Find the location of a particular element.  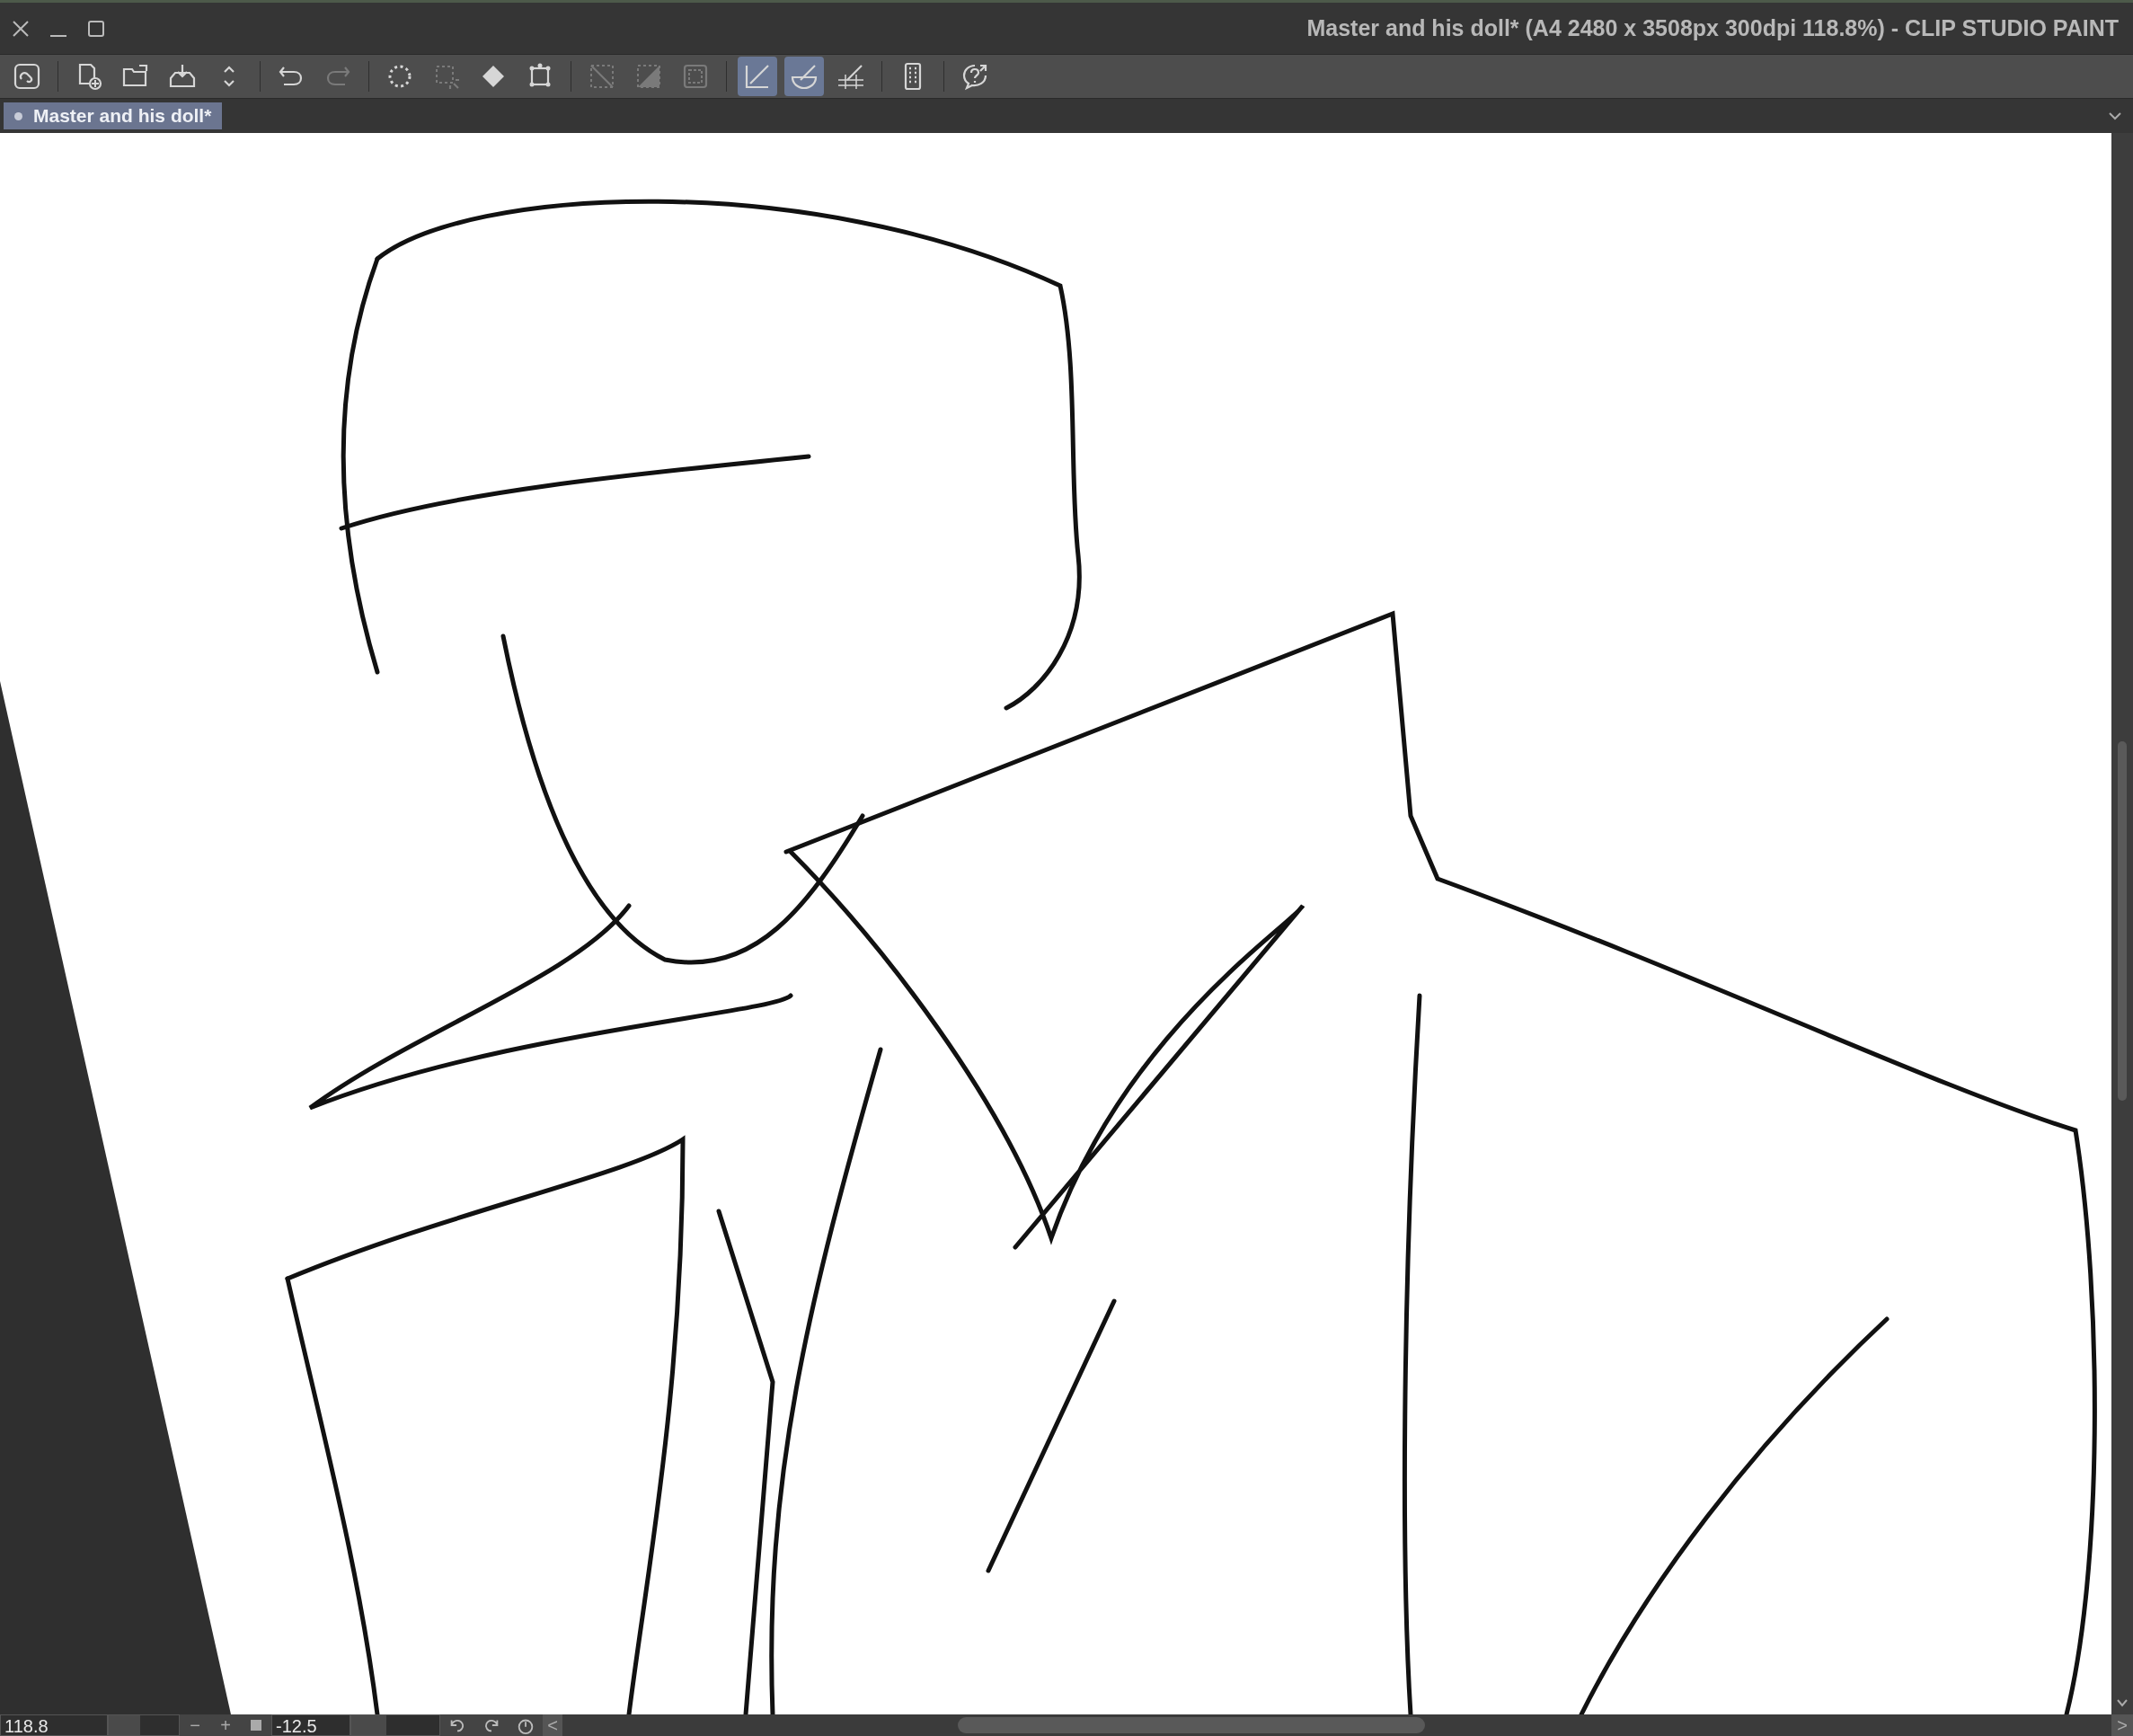

scroll-left-button: < is located at coordinates (552, 1725).